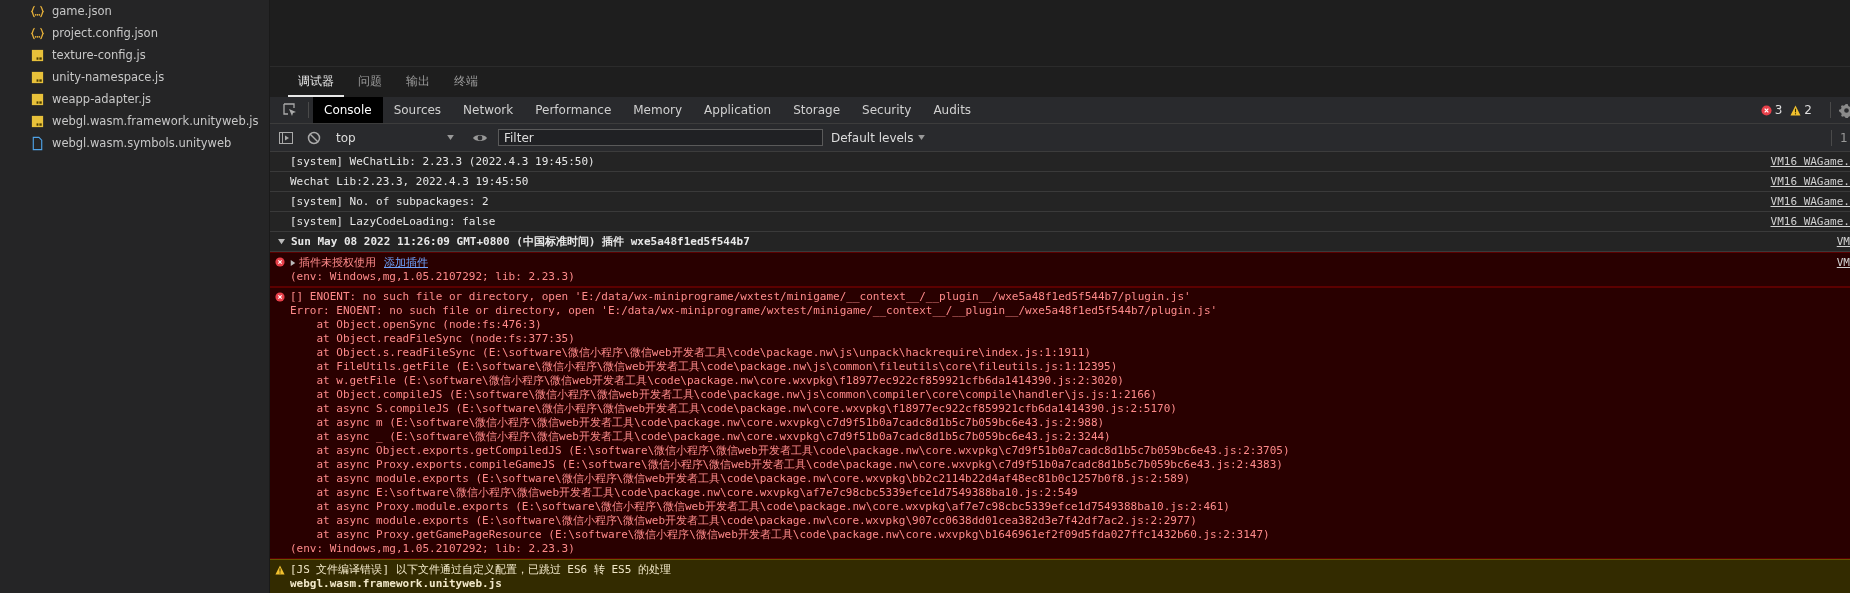  I want to click on file-item: weapp-adapter.js, so click(134, 99).